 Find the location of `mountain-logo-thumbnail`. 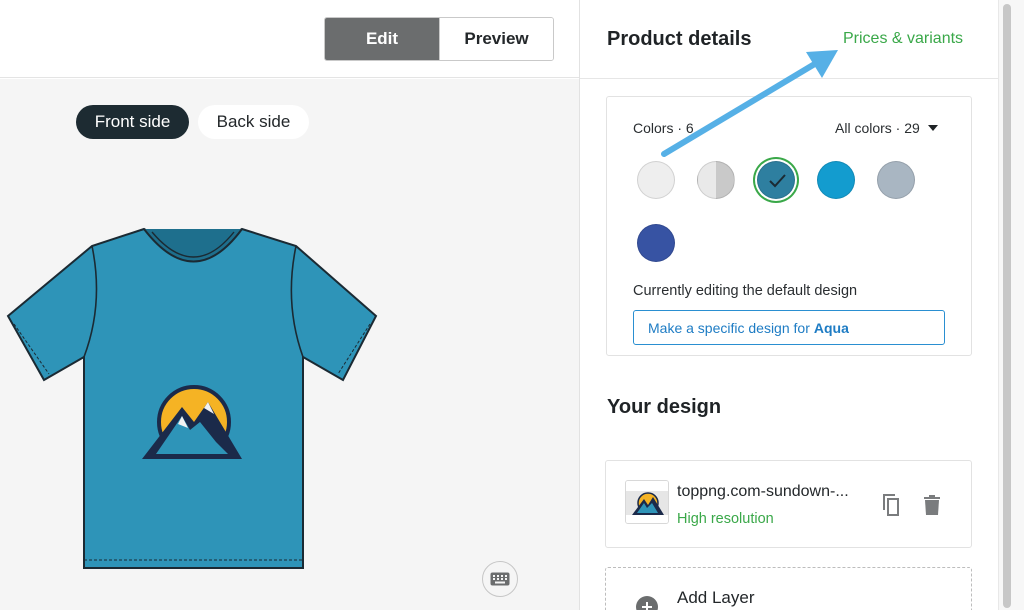

mountain-logo-thumbnail is located at coordinates (647, 502).